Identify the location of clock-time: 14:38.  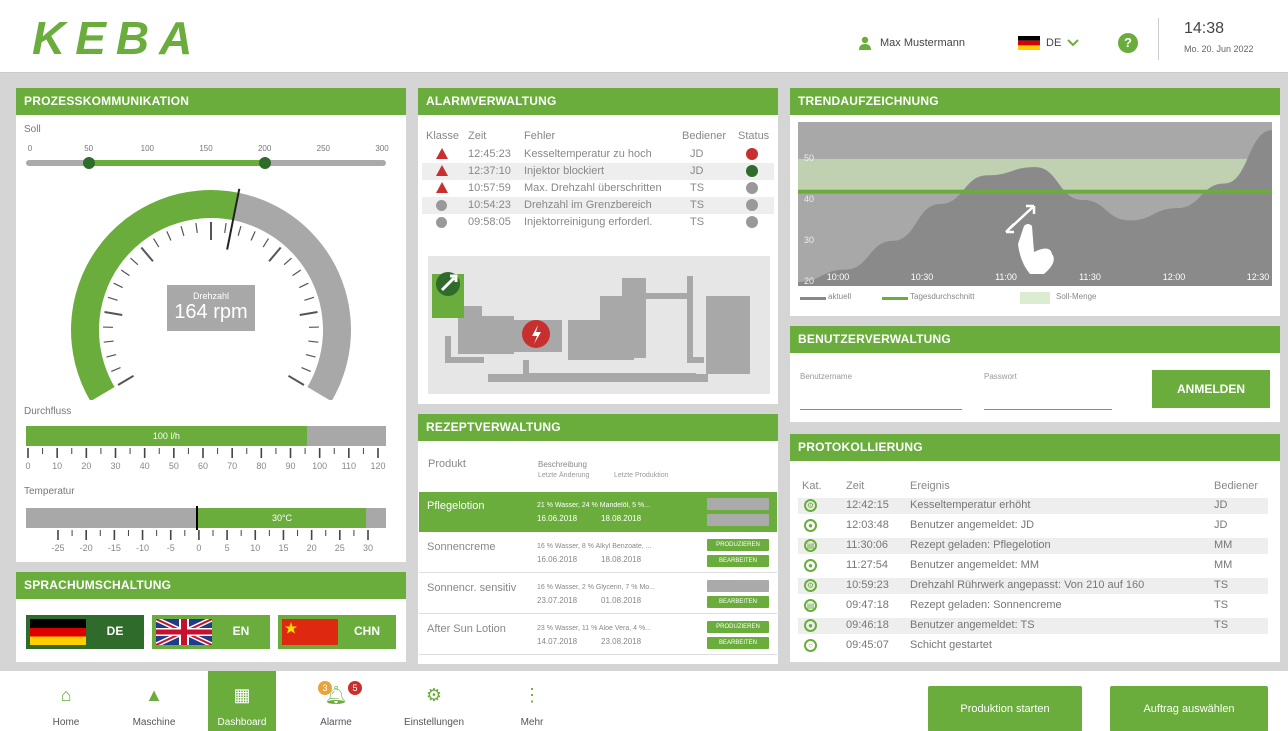
(1204, 28).